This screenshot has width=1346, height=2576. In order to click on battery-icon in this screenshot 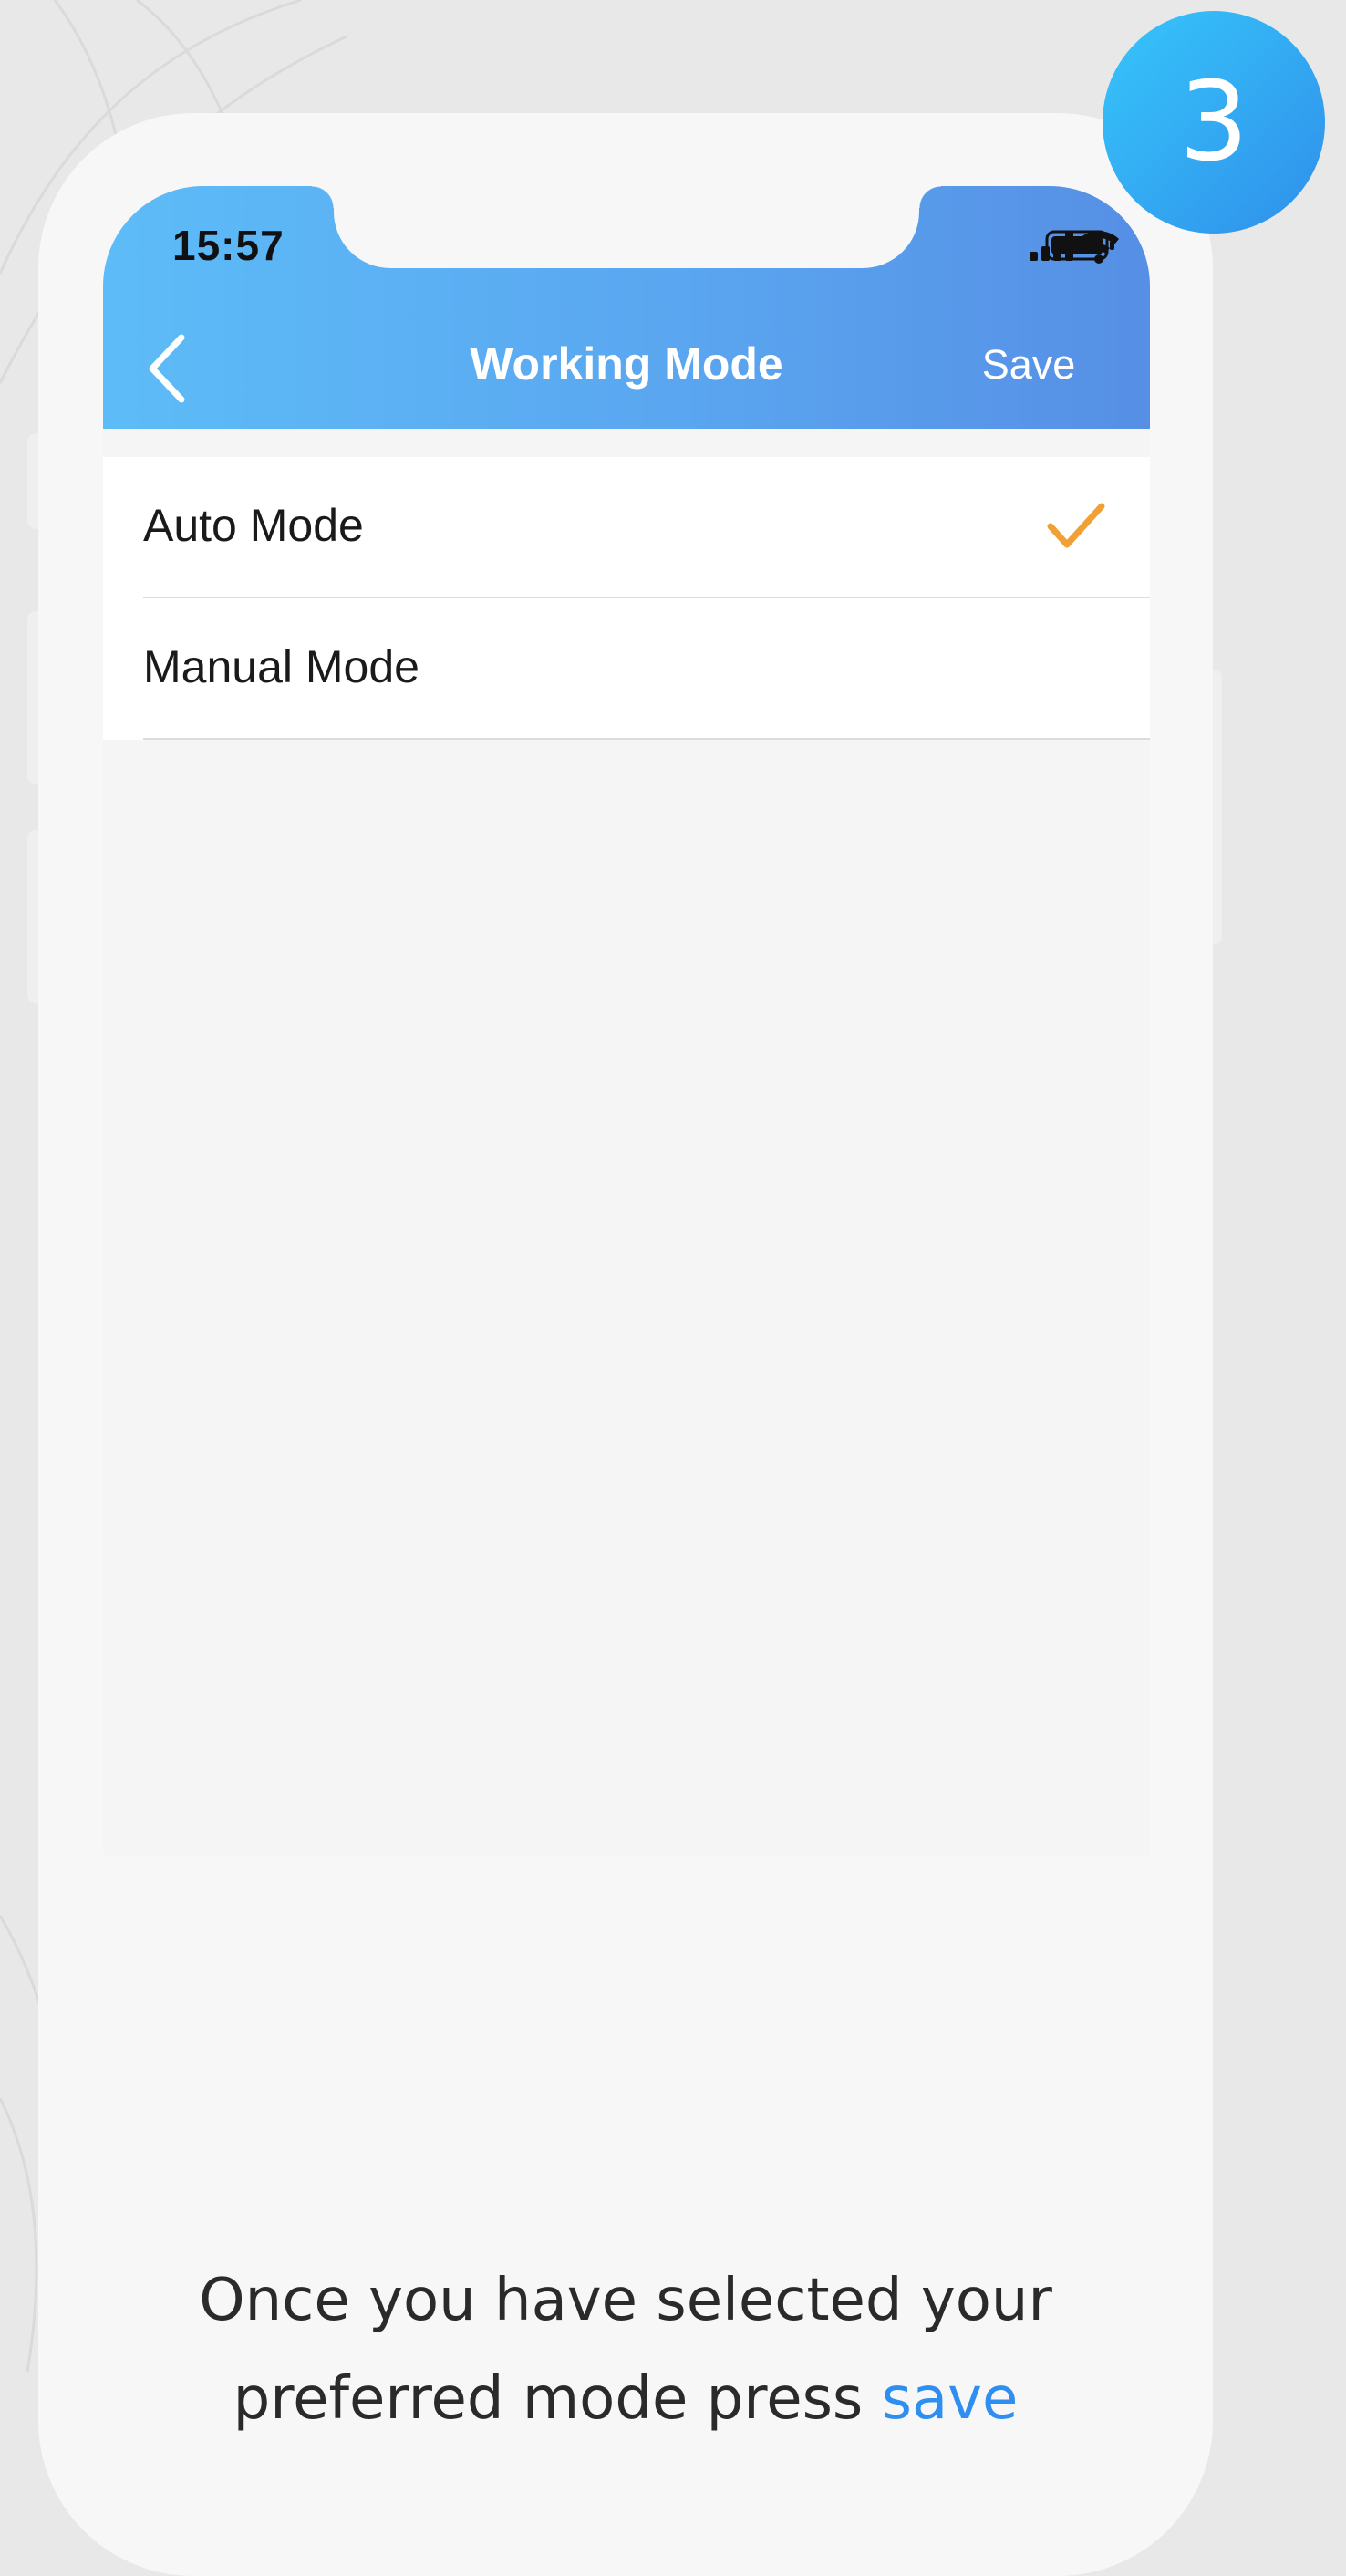, I will do `click(1079, 246)`.